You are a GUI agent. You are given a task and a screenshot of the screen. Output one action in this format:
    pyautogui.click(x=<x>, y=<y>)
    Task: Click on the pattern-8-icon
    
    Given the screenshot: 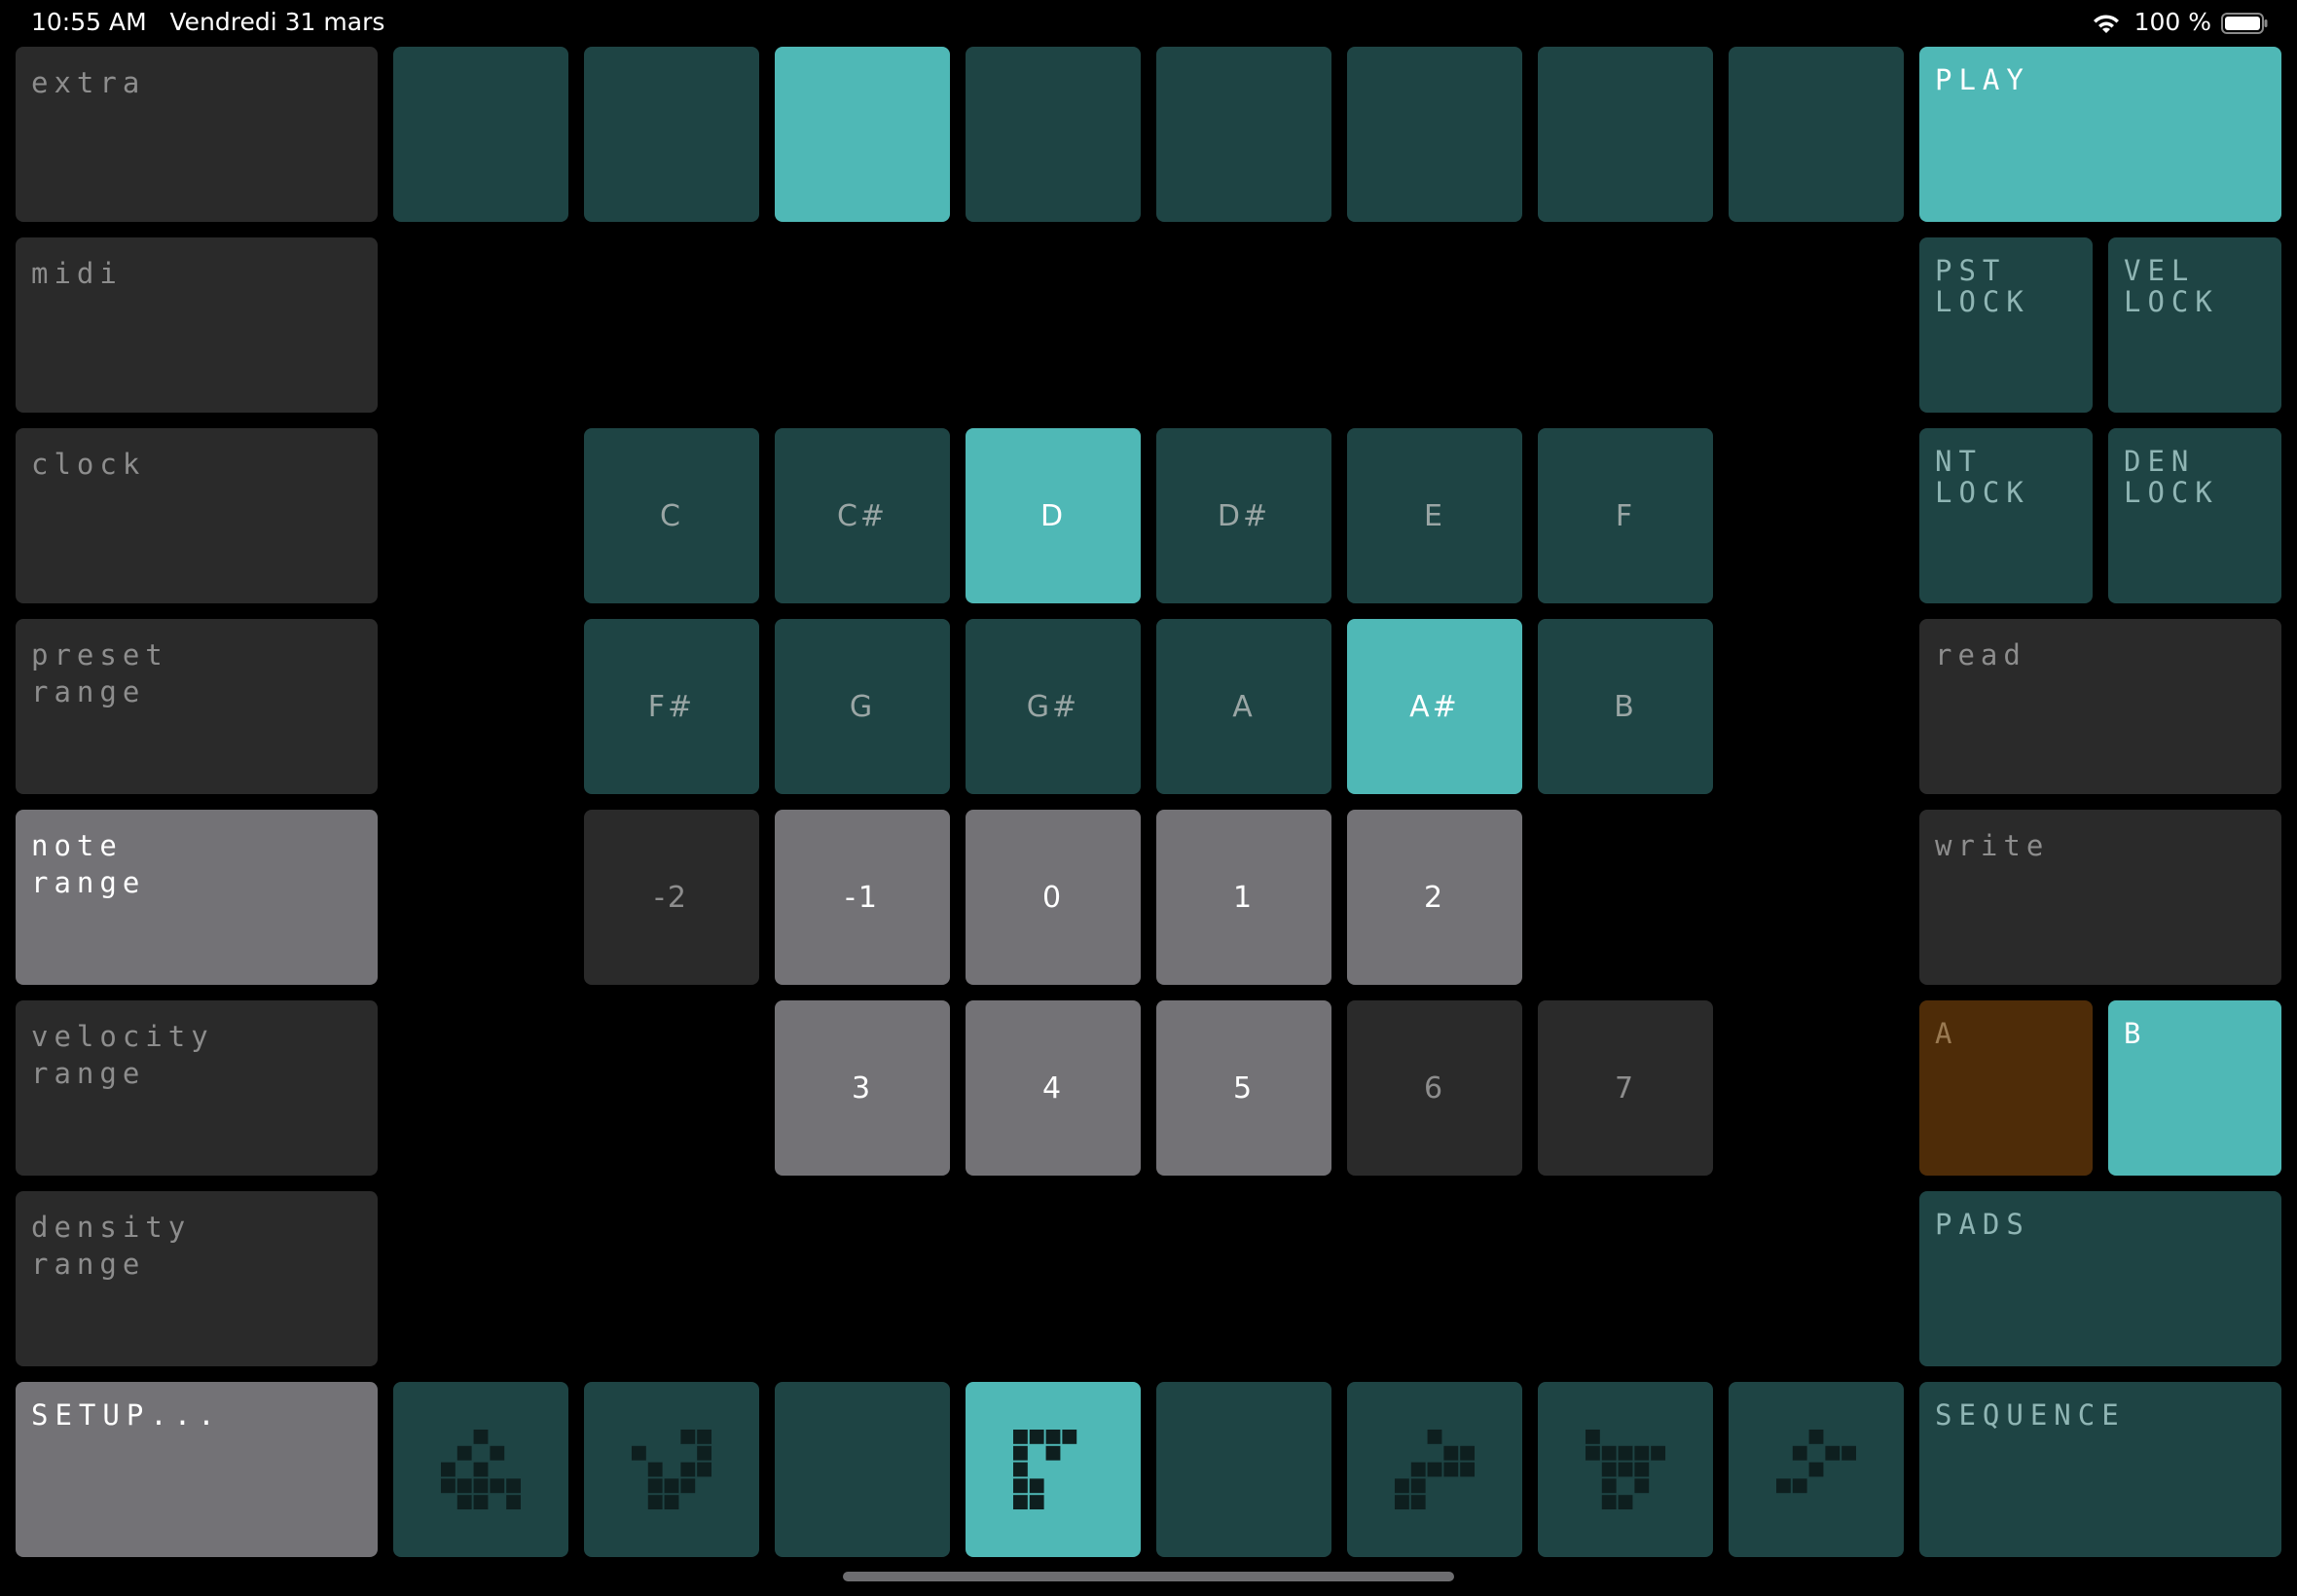 What is the action you would take?
    pyautogui.click(x=1816, y=1461)
    